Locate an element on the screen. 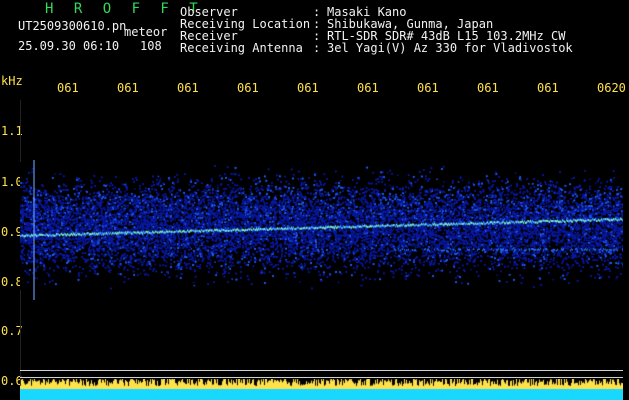  info-key-antenna: Receiving Antenna is located at coordinates (241, 48).